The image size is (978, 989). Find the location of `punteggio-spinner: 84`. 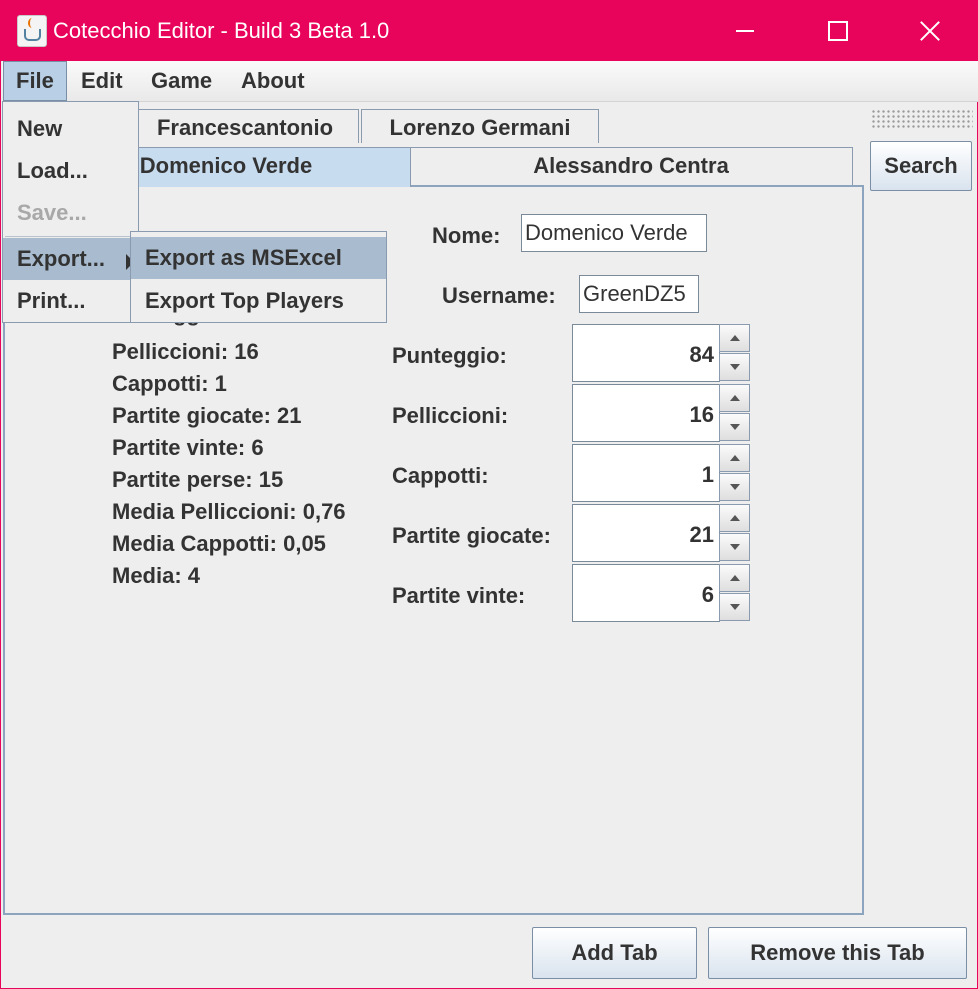

punteggio-spinner: 84 is located at coordinates (661, 353).